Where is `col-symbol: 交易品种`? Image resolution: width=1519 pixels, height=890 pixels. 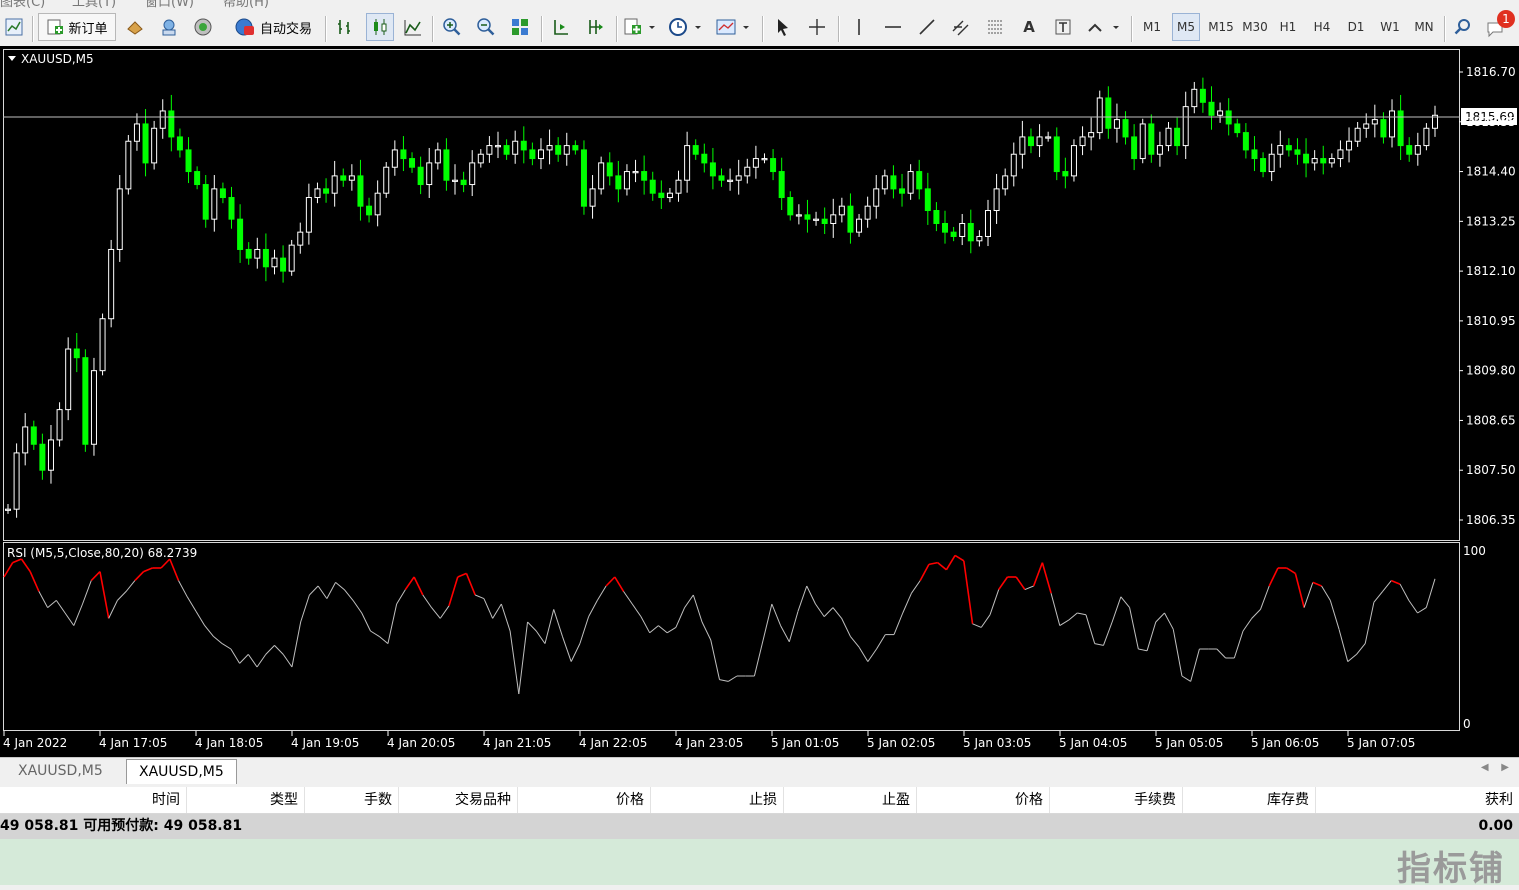 col-symbol: 交易品种 is located at coordinates (458, 800).